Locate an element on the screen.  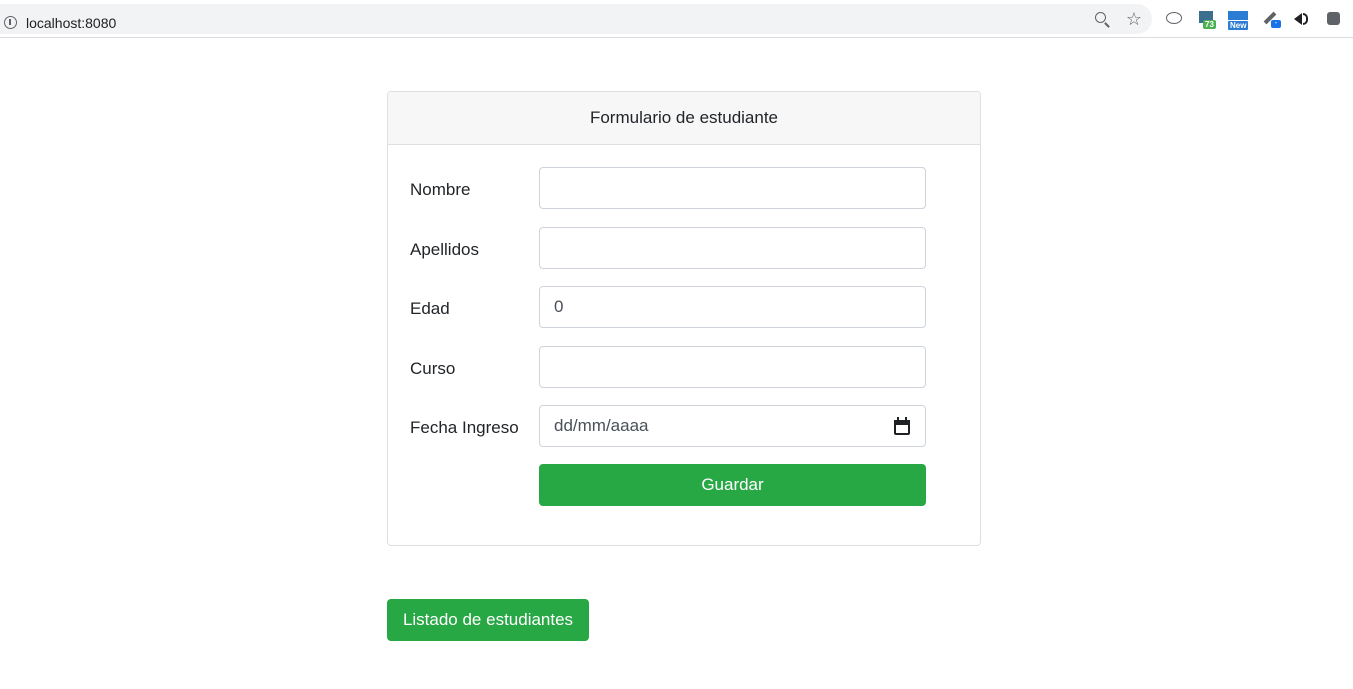
extension-square-icon is located at coordinates (1334, 19).